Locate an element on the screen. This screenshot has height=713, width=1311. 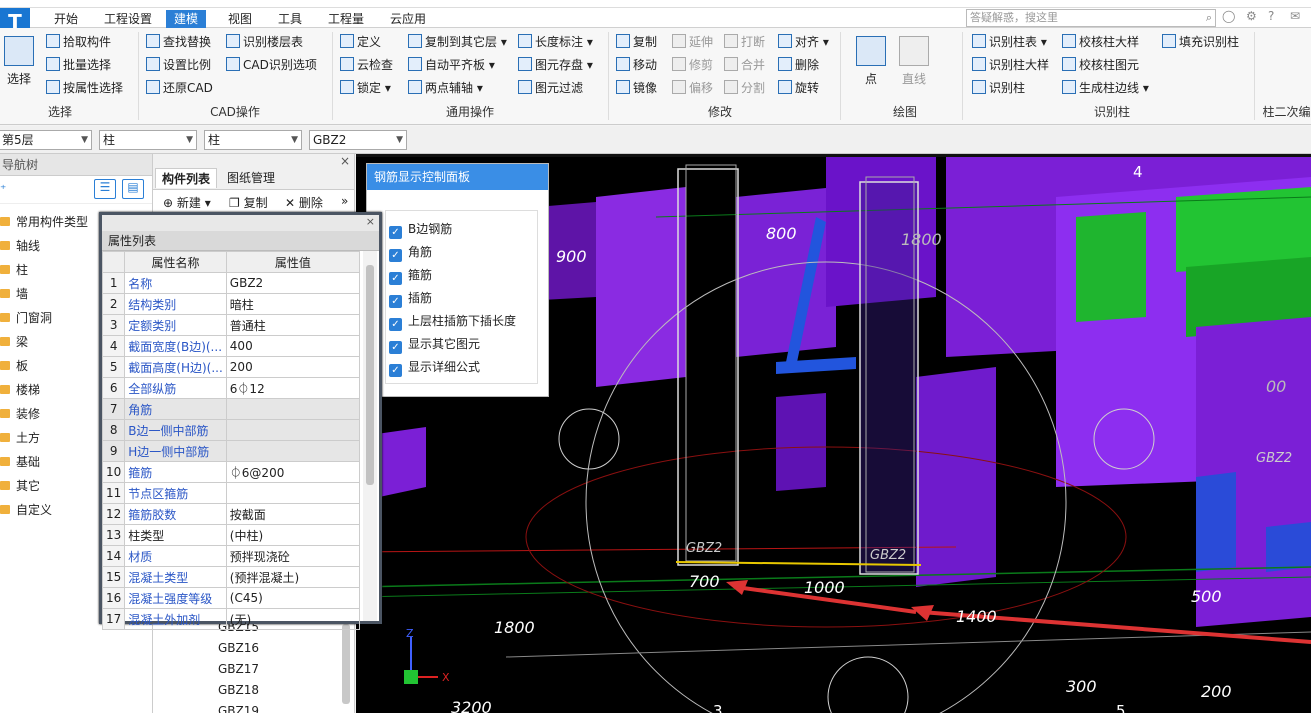
split-button: 分割 is located at coordinates (744, 88).